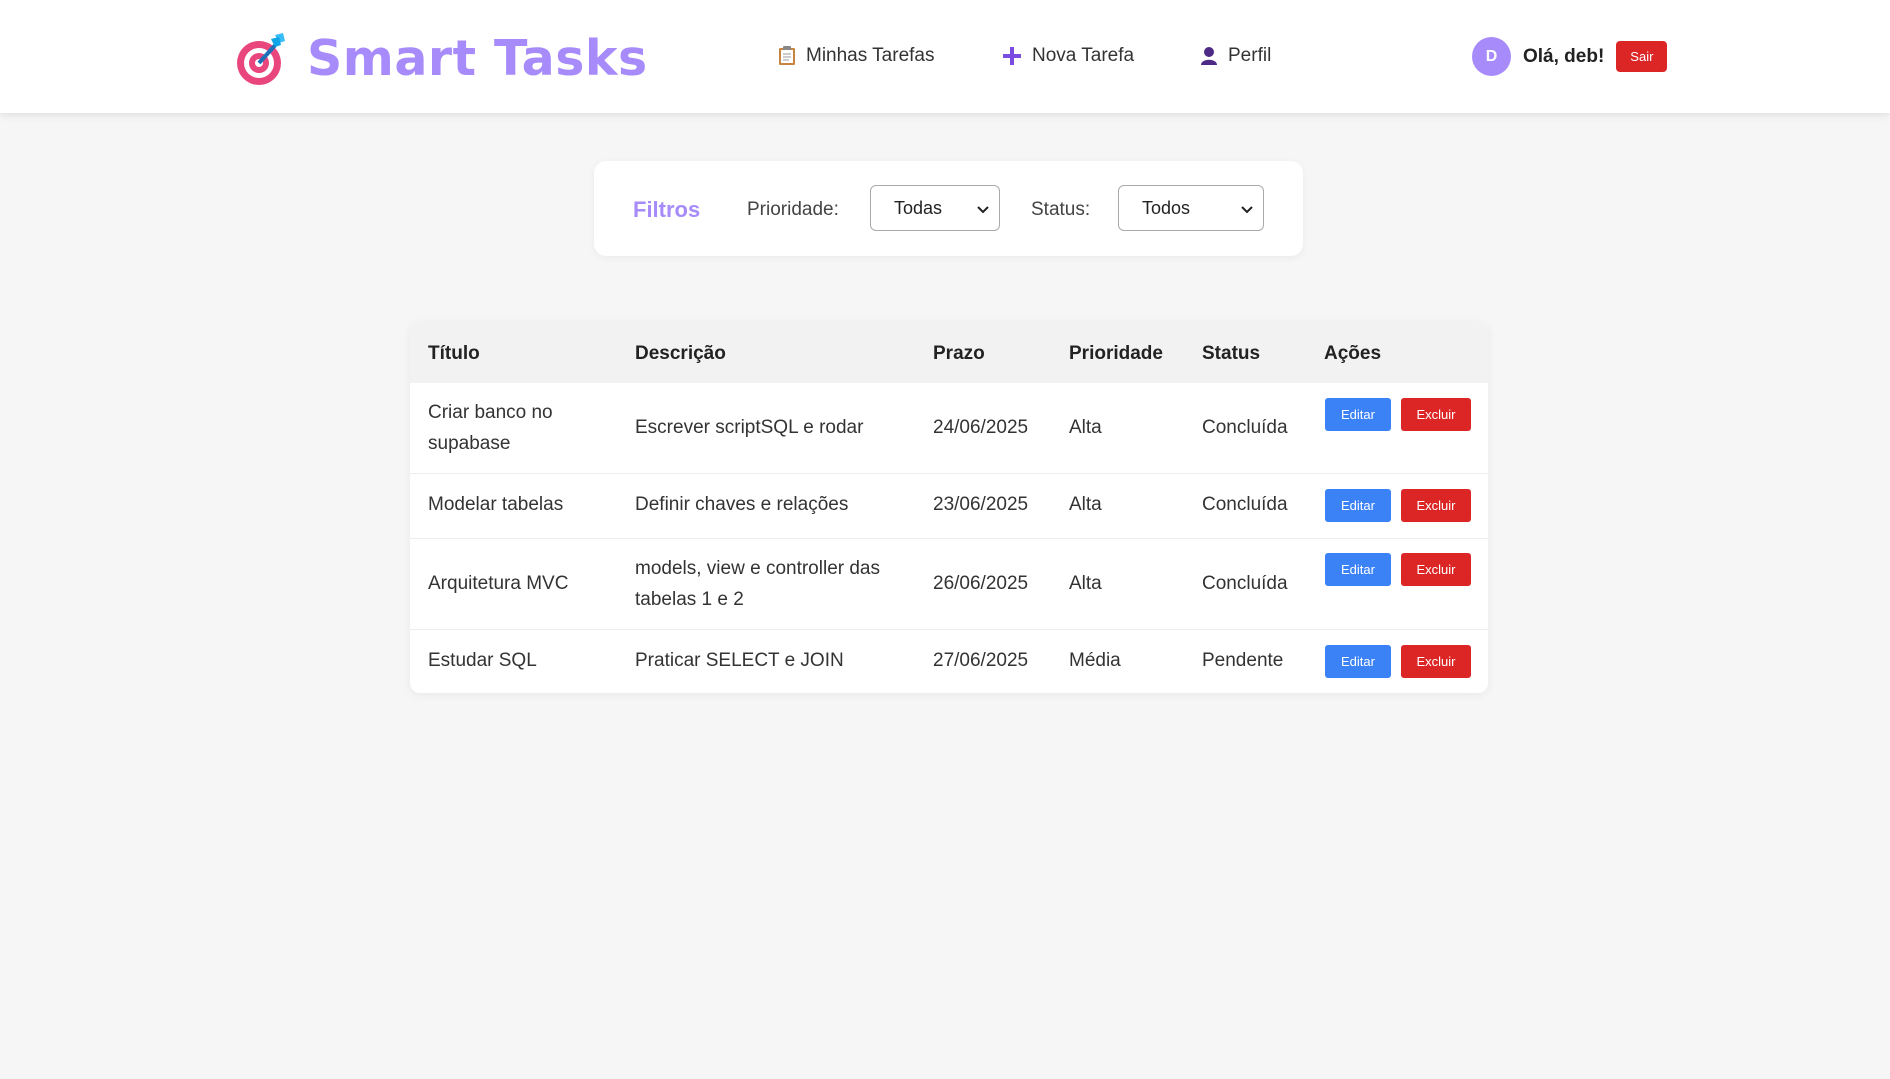 This screenshot has height=1079, width=1890. Describe the element at coordinates (742, 504) in the screenshot. I see `task-description: Definir chaves e relações` at that location.